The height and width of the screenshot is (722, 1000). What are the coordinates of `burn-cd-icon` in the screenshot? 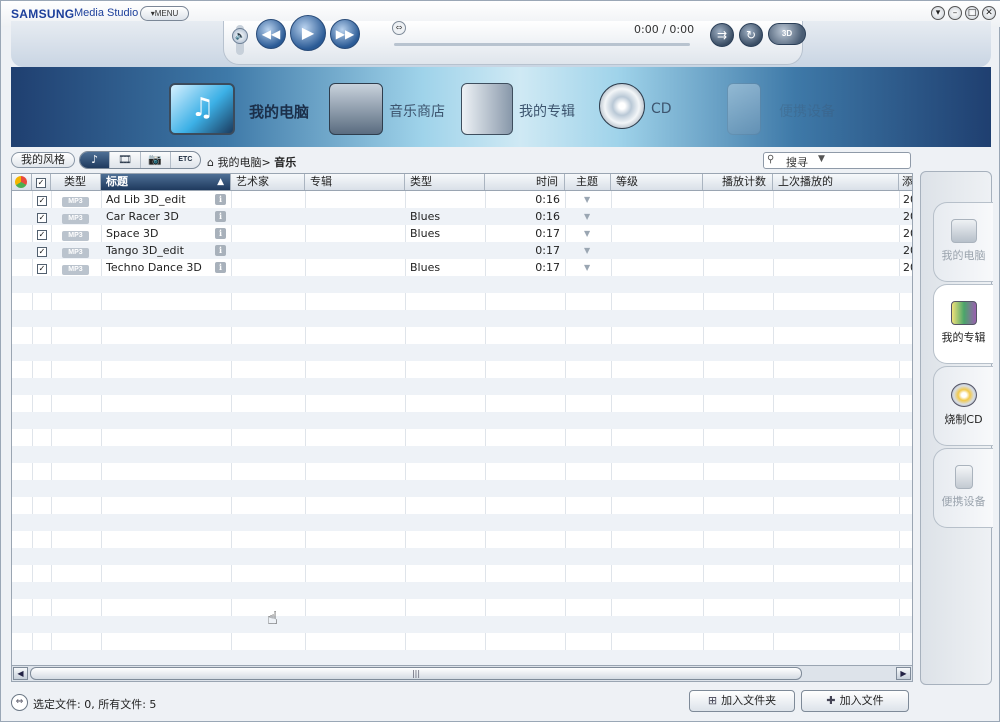 It's located at (963, 395).